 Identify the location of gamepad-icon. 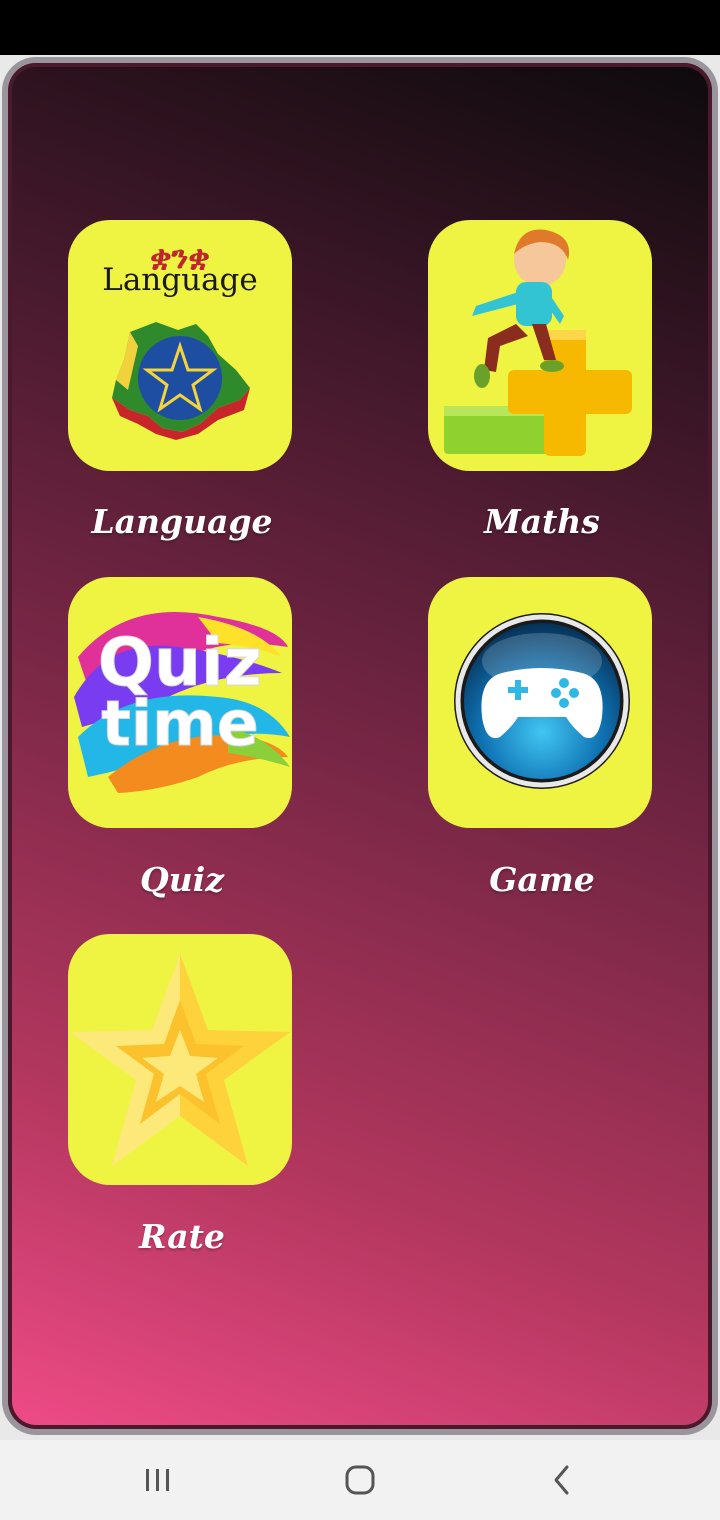
(542, 701).